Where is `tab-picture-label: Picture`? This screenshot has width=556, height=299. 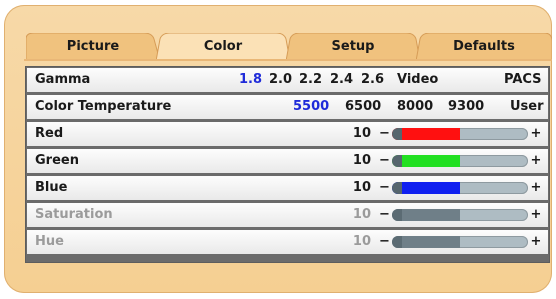
tab-picture-label: Picture is located at coordinates (93, 46).